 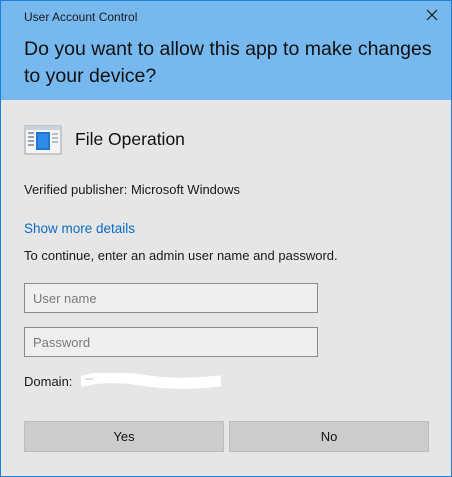 I want to click on username-input, so click(x=171, y=298).